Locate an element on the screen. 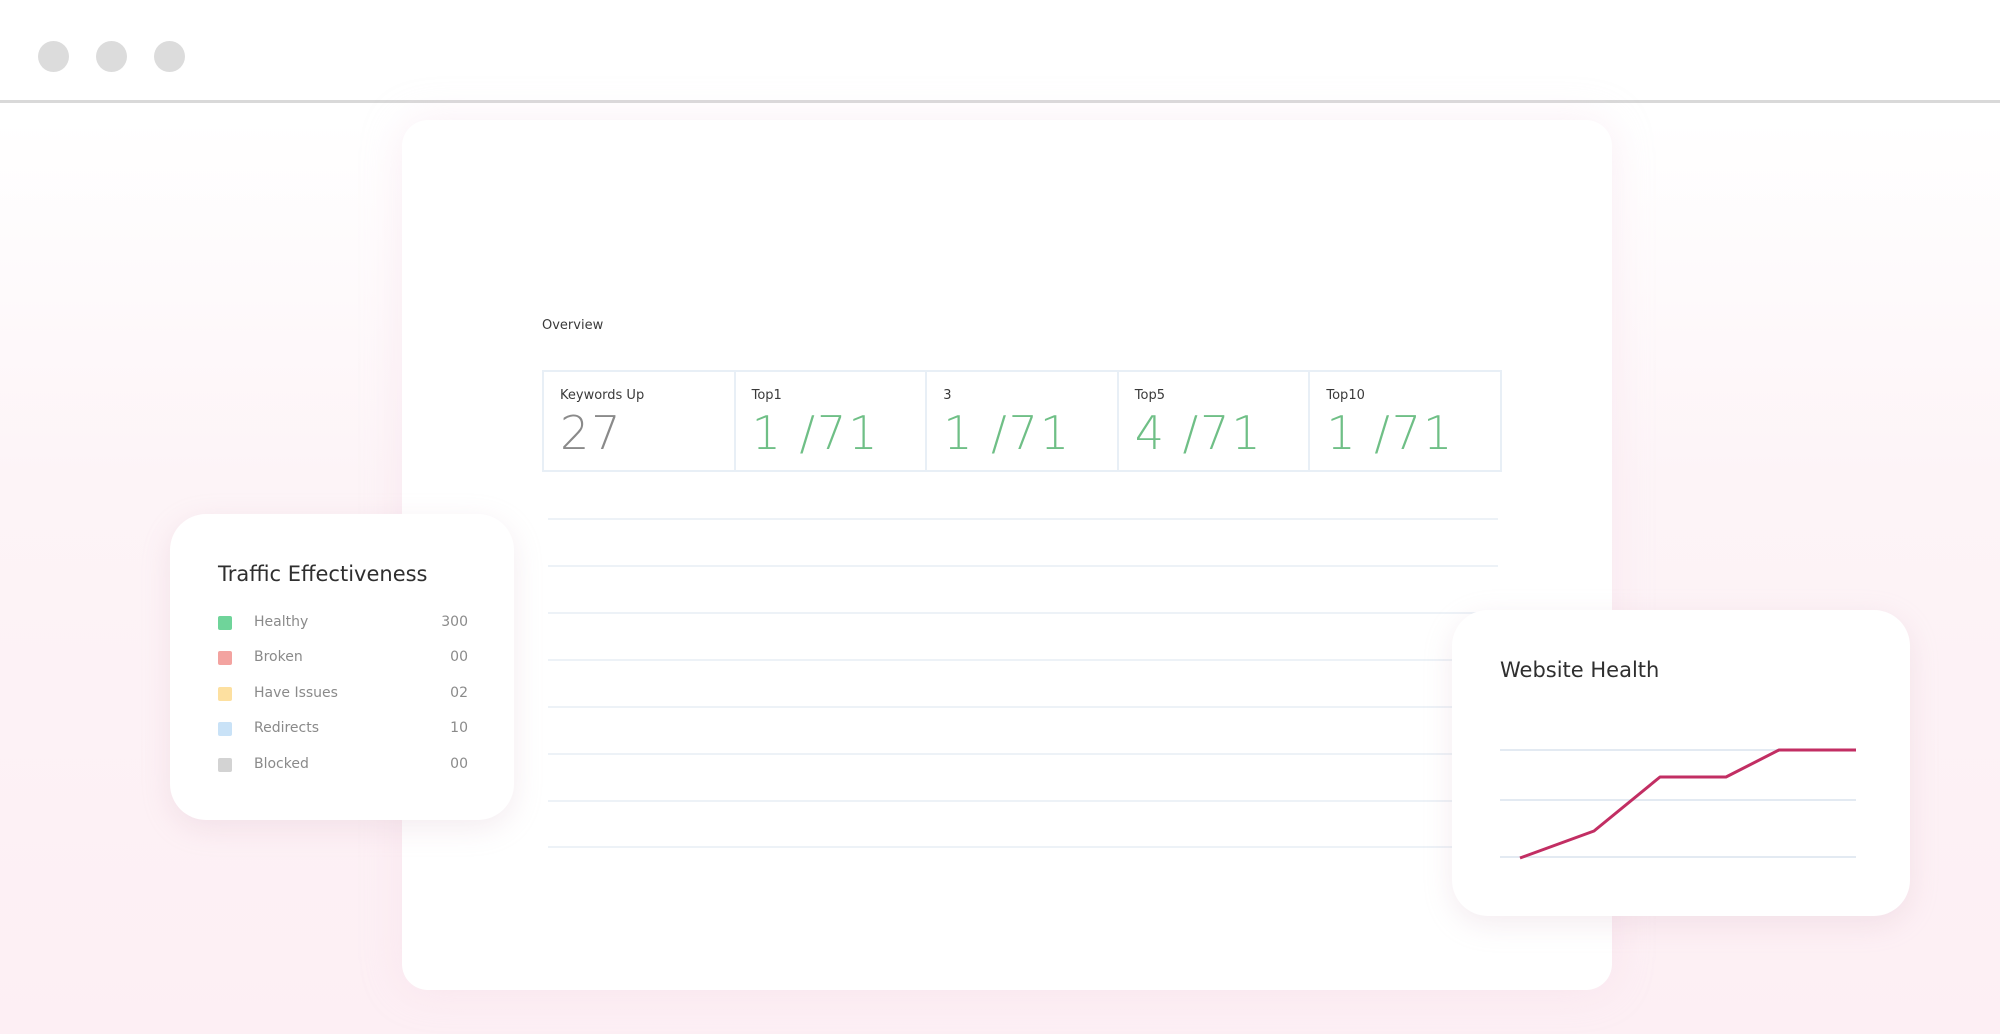 Image resolution: width=2000 pixels, height=1034 pixels. website-health-chart is located at coordinates (1678, 804).